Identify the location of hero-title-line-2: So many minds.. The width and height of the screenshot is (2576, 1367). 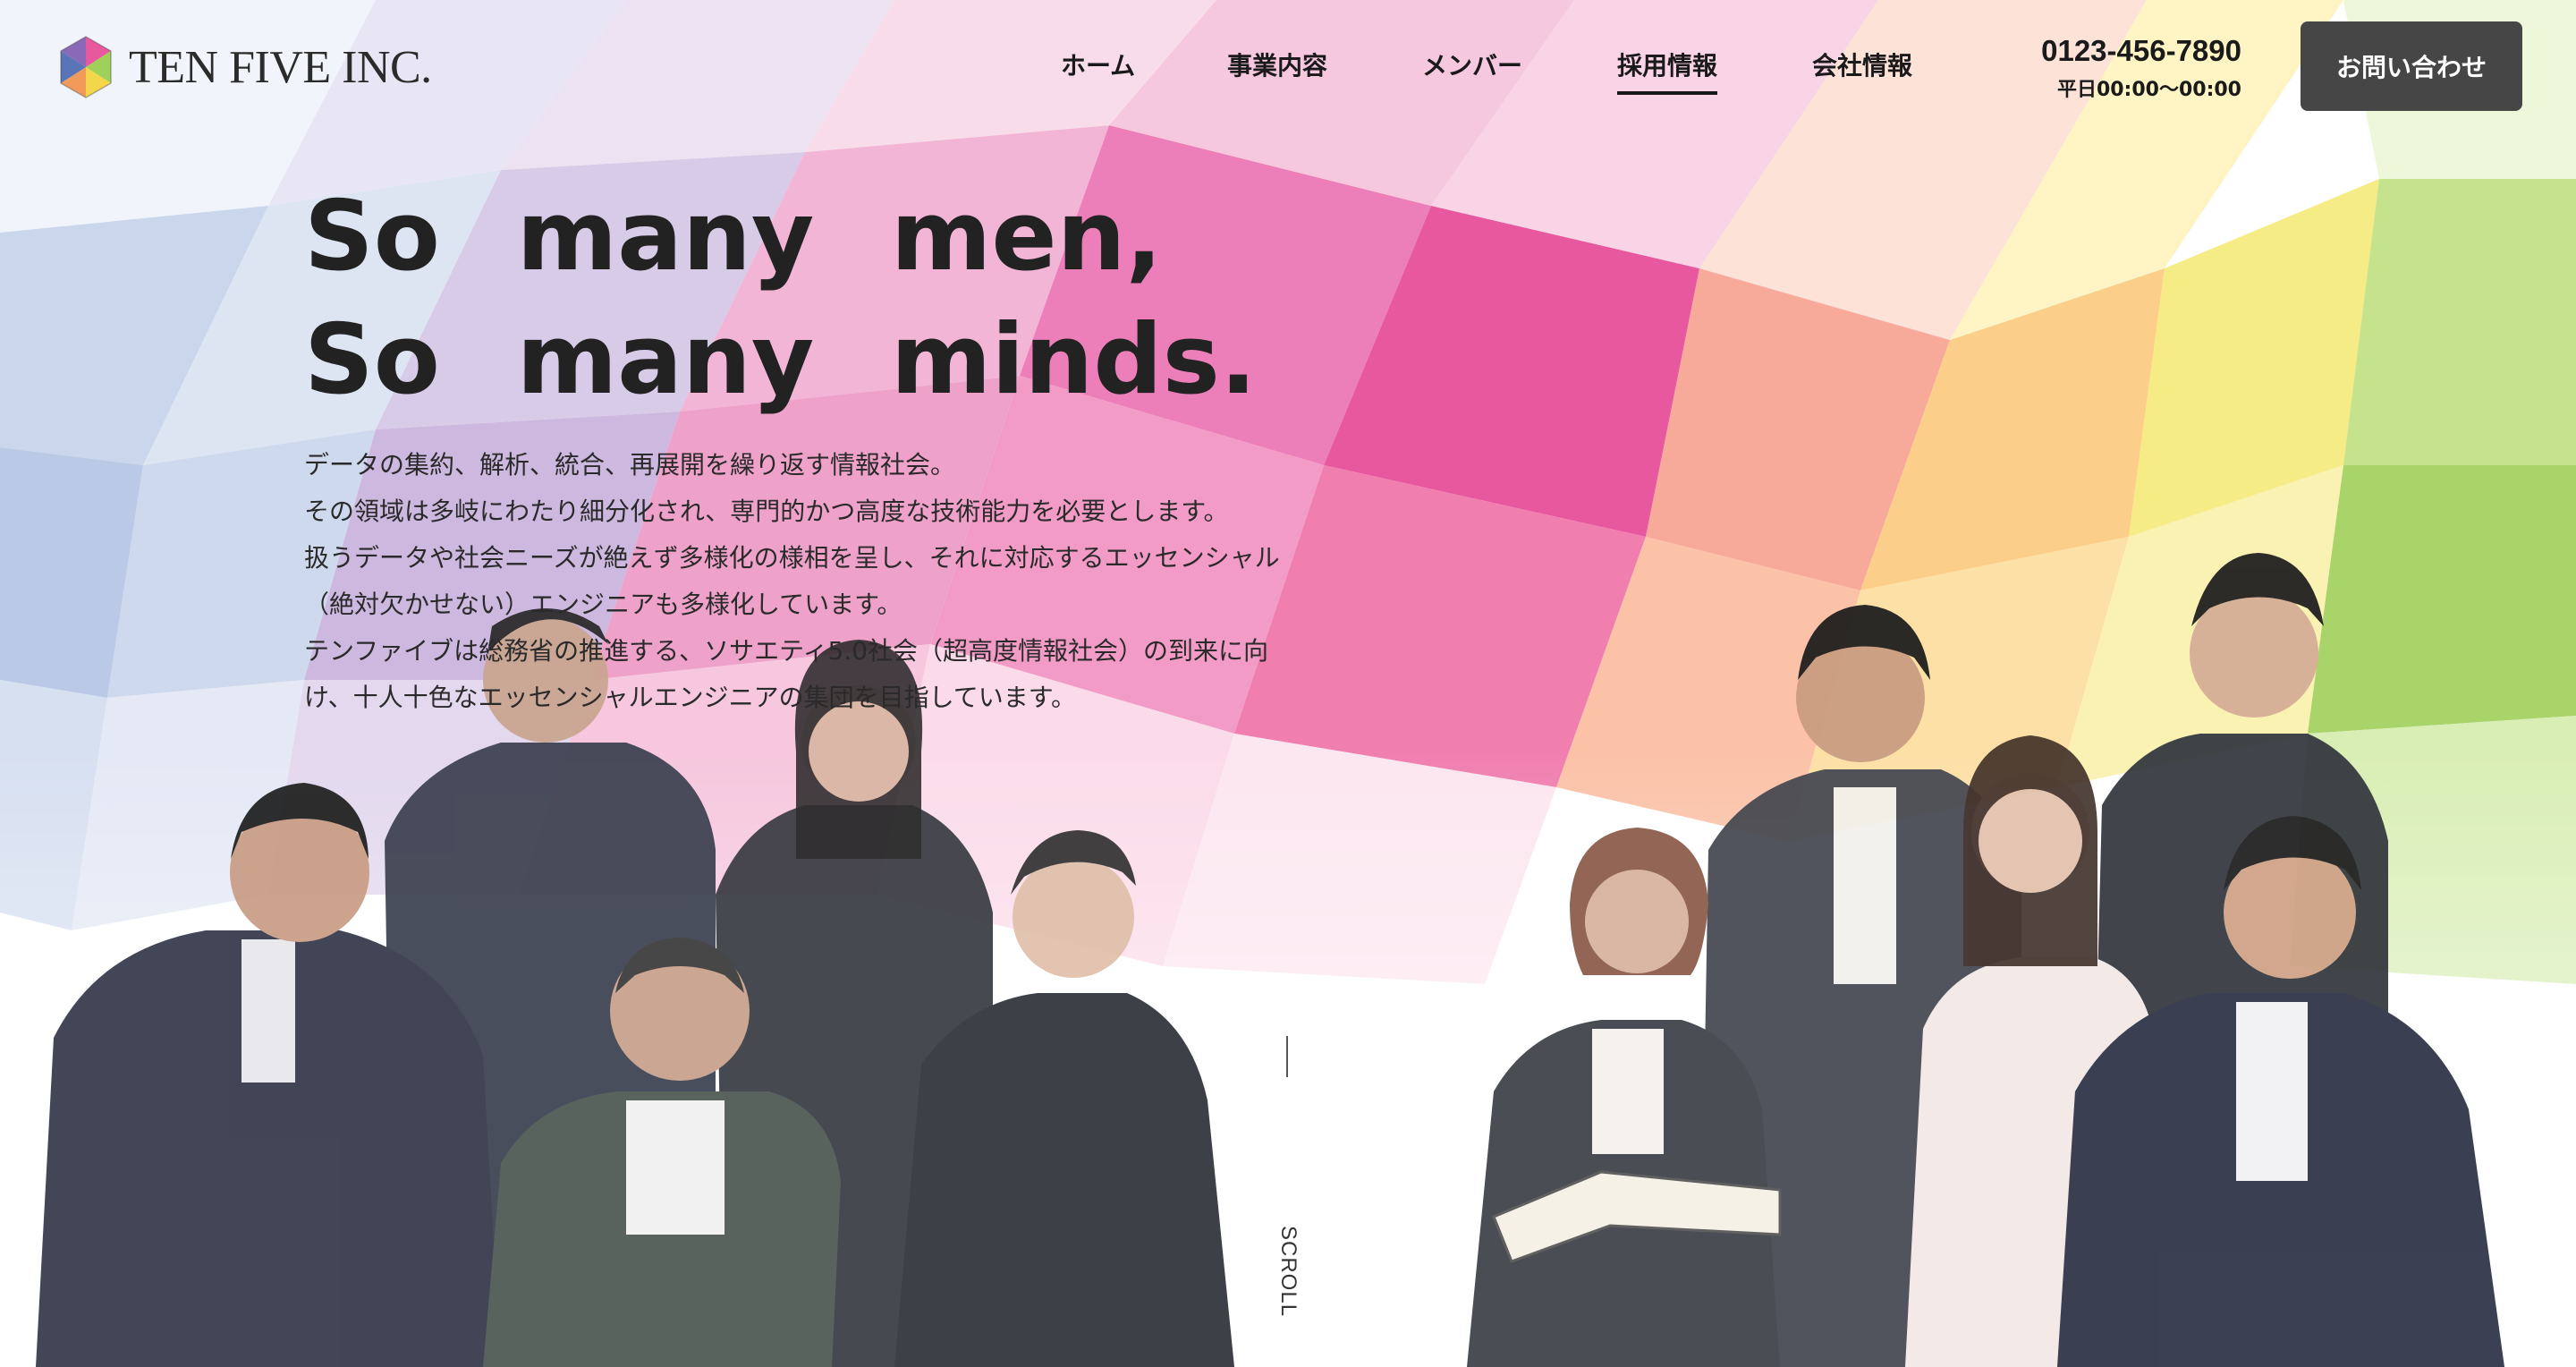
(780, 360).